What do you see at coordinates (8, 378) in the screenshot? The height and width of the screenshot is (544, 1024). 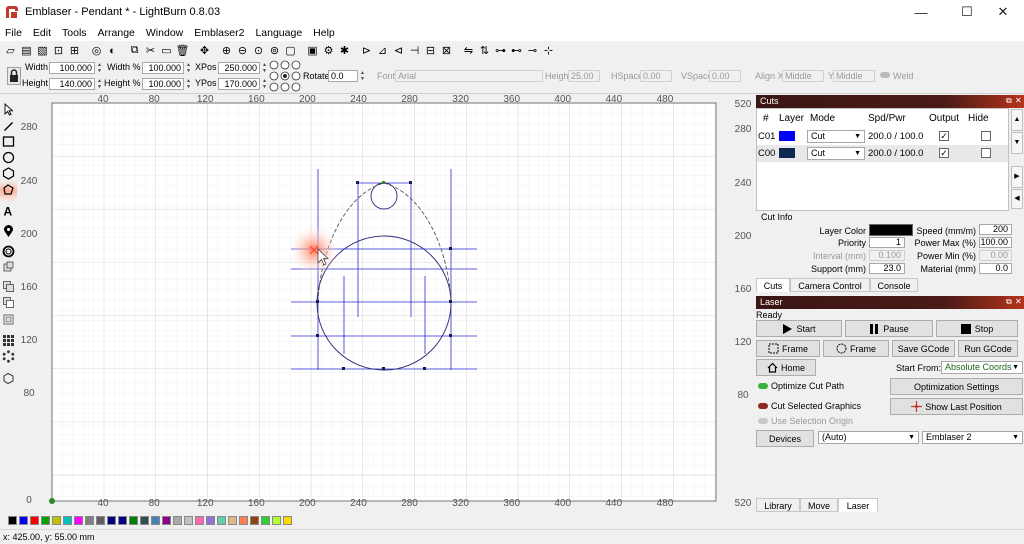 I see `tab-tool-icon` at bounding box center [8, 378].